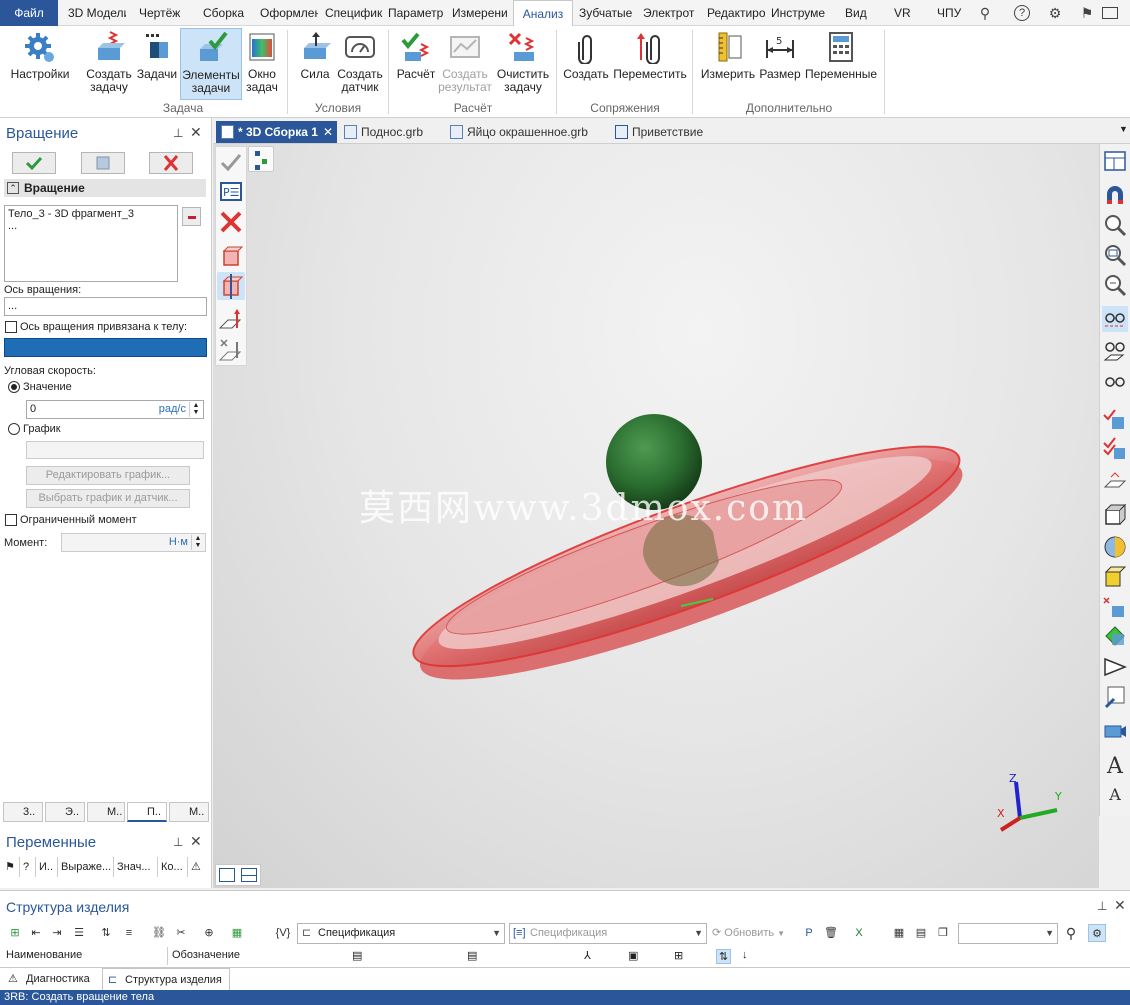  I want to click on tasks-button: Задачи, so click(157, 64).